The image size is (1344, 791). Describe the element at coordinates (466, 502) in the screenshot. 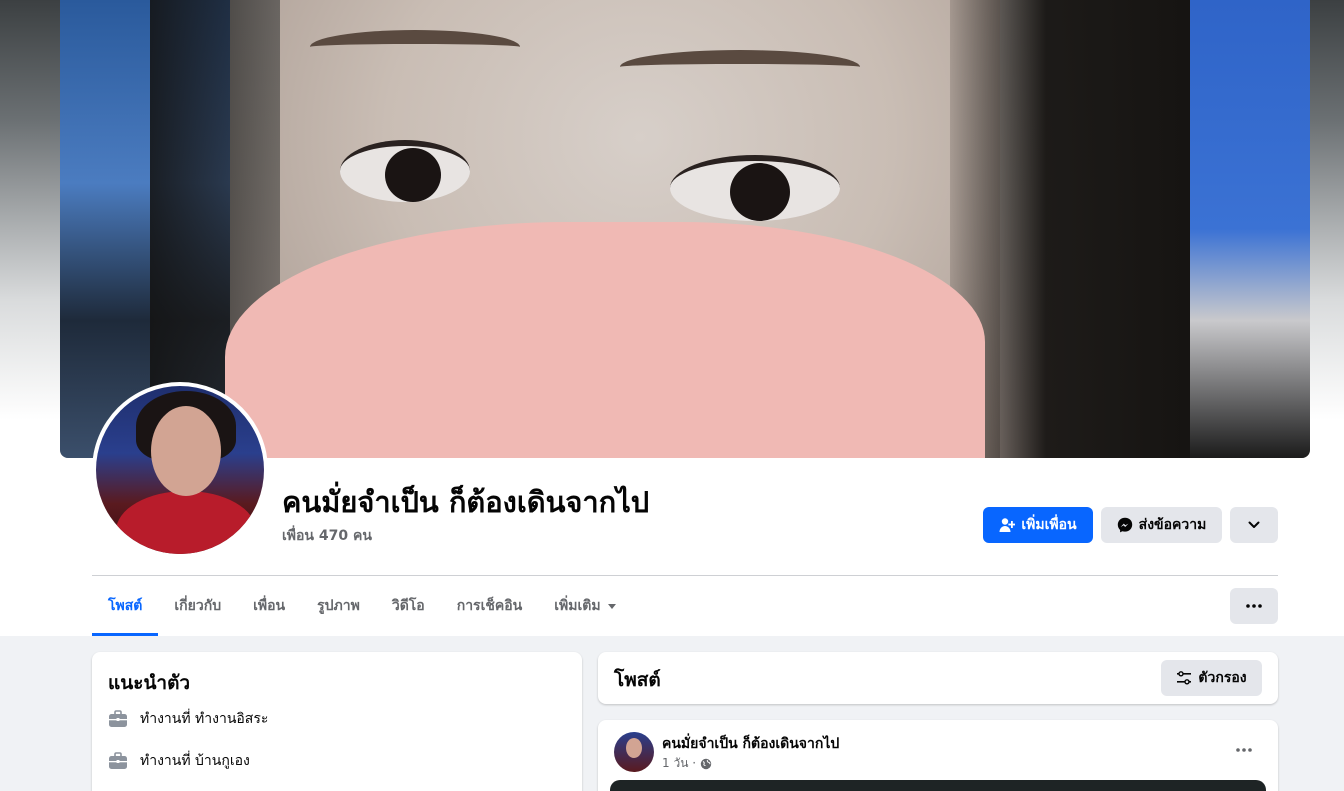

I see `profile-name: คนมั่ยจำเป็น ก็ต้องเดินจากไป` at that location.